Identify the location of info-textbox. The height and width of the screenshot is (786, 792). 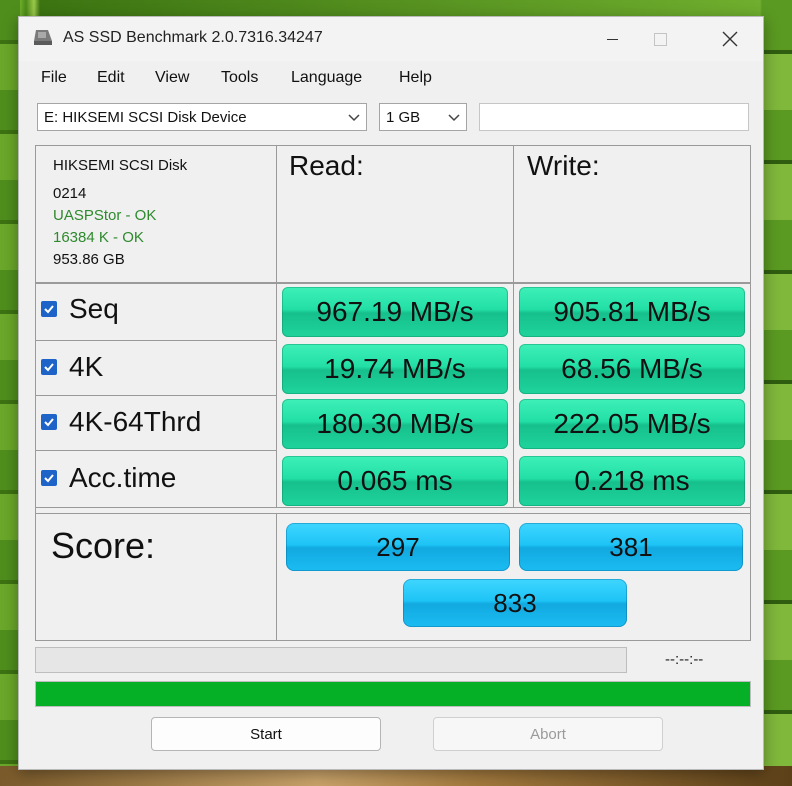
(614, 117).